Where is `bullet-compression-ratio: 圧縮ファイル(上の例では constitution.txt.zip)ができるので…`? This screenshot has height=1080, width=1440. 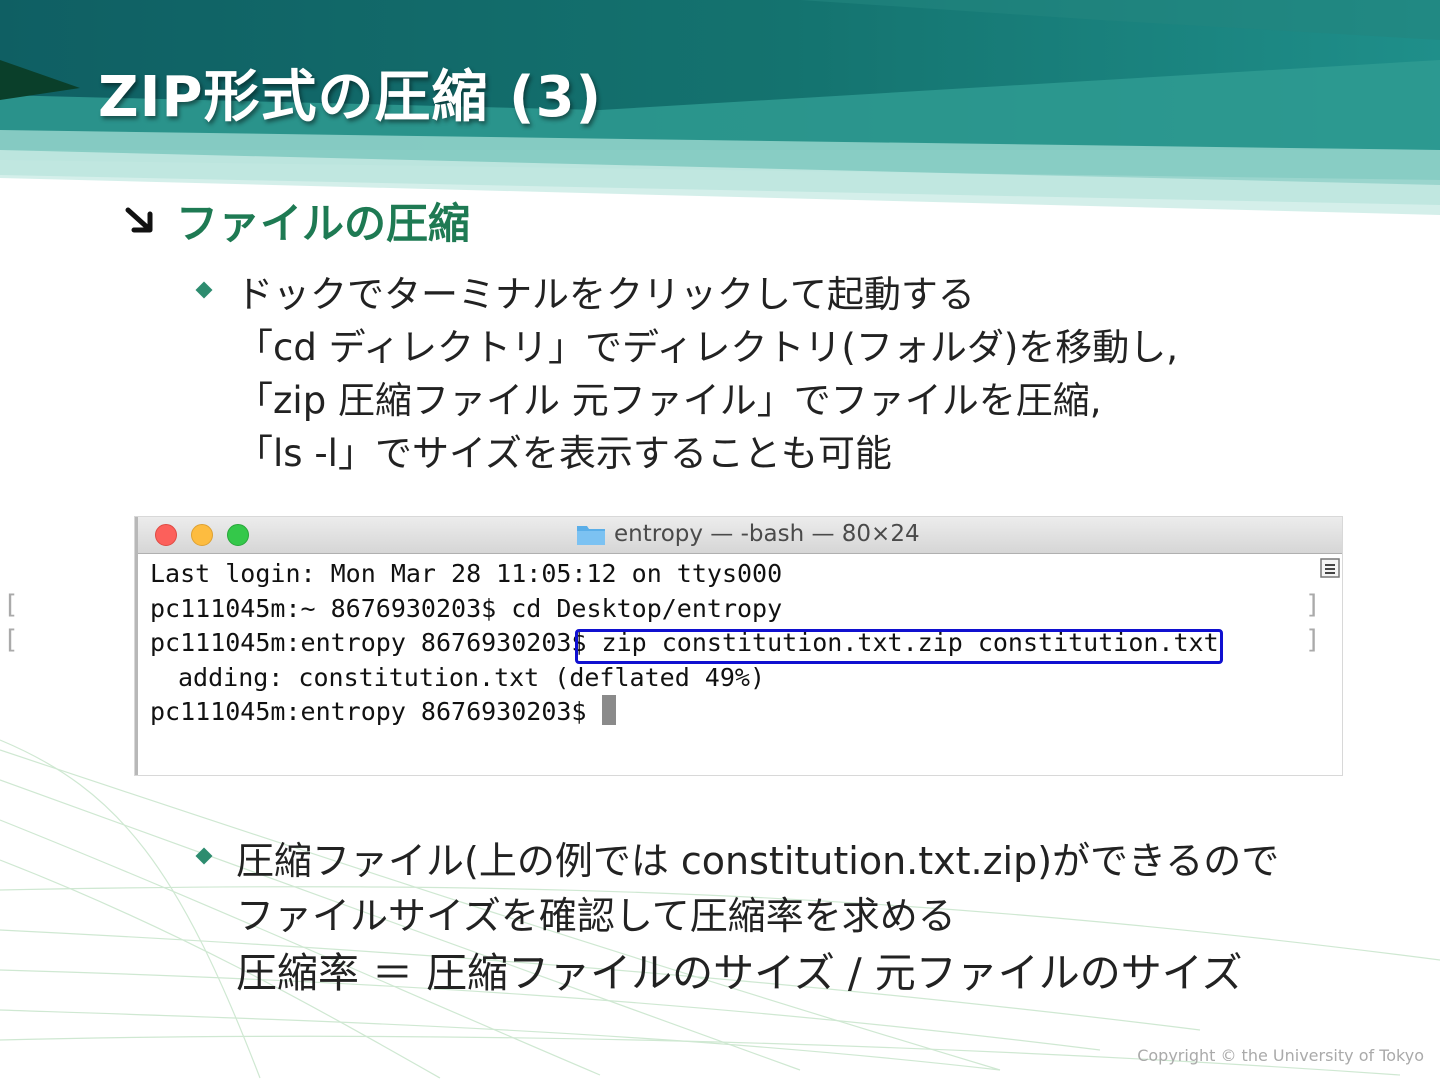 bullet-compression-ratio: 圧縮ファイル(上の例では constitution.txt.zip)ができるので… is located at coordinates (737, 918).